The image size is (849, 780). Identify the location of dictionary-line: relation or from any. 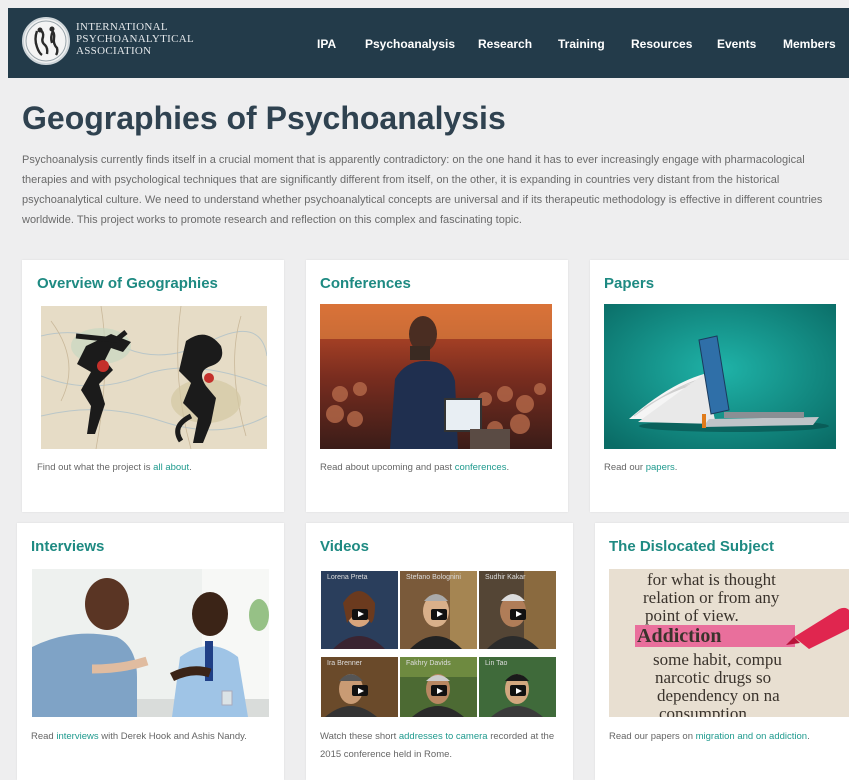
(711, 597).